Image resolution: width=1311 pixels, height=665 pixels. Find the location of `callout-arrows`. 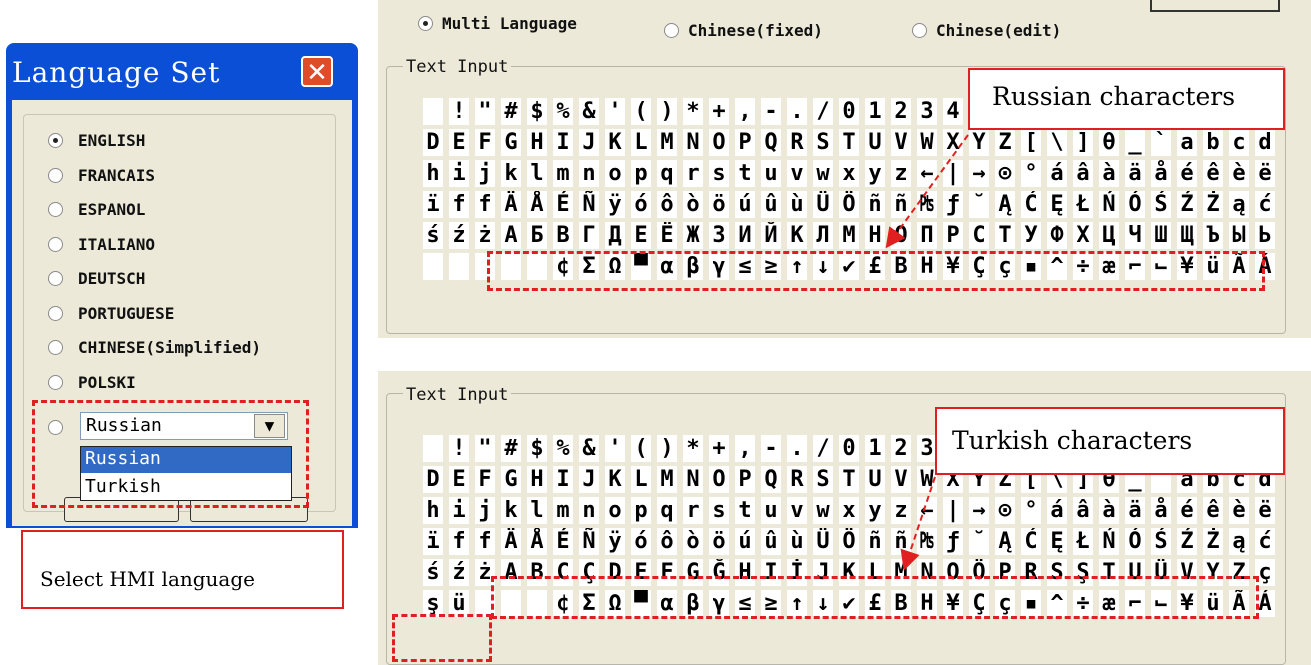

callout-arrows is located at coordinates (927, 352).